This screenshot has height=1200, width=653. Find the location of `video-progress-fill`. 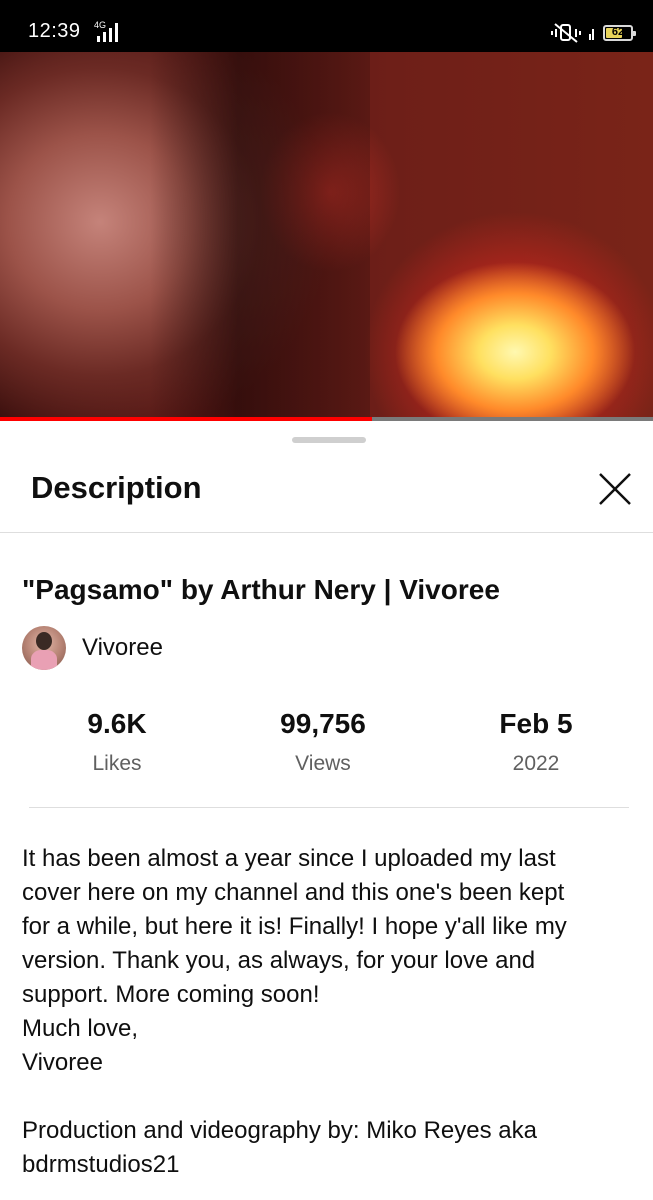

video-progress-fill is located at coordinates (186, 419).